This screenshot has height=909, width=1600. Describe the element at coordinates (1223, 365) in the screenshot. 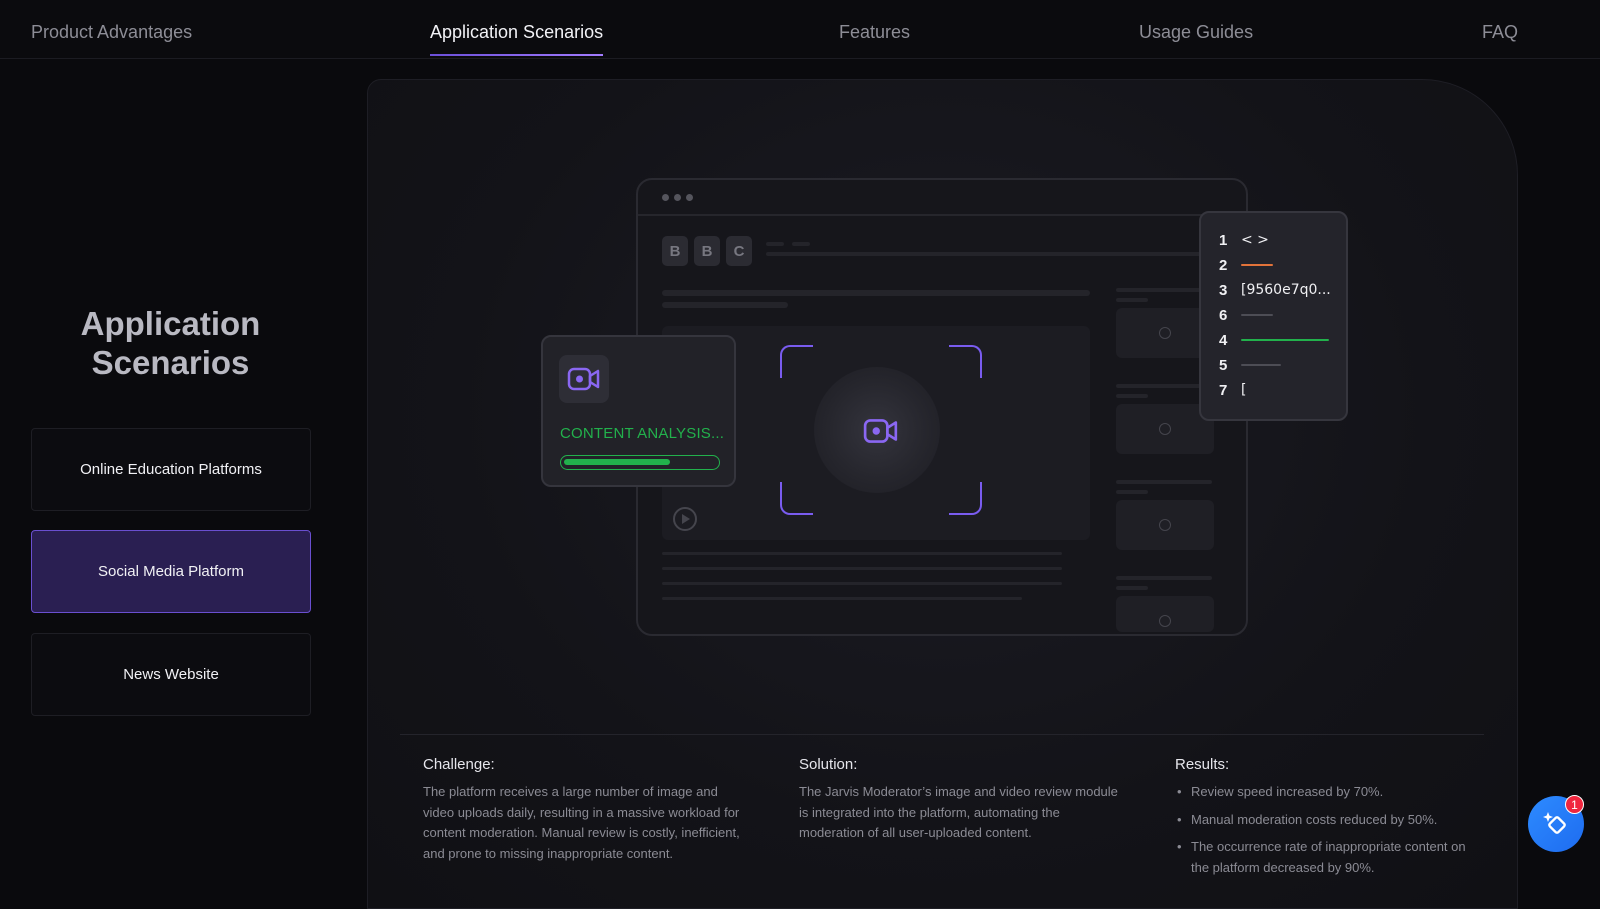

I see `line-number: 5` at that location.